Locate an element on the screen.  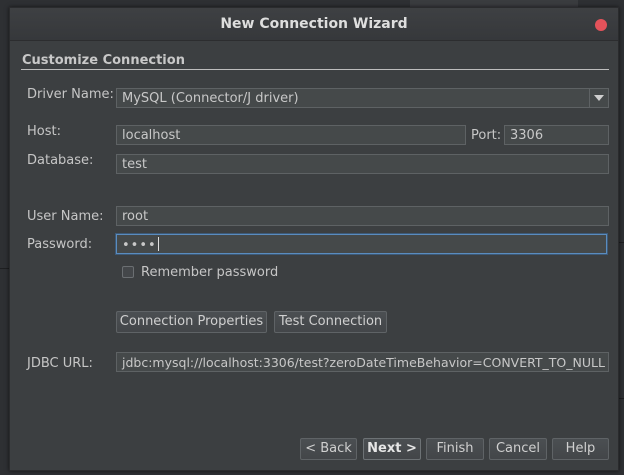
port-input: 3306 is located at coordinates (556, 135).